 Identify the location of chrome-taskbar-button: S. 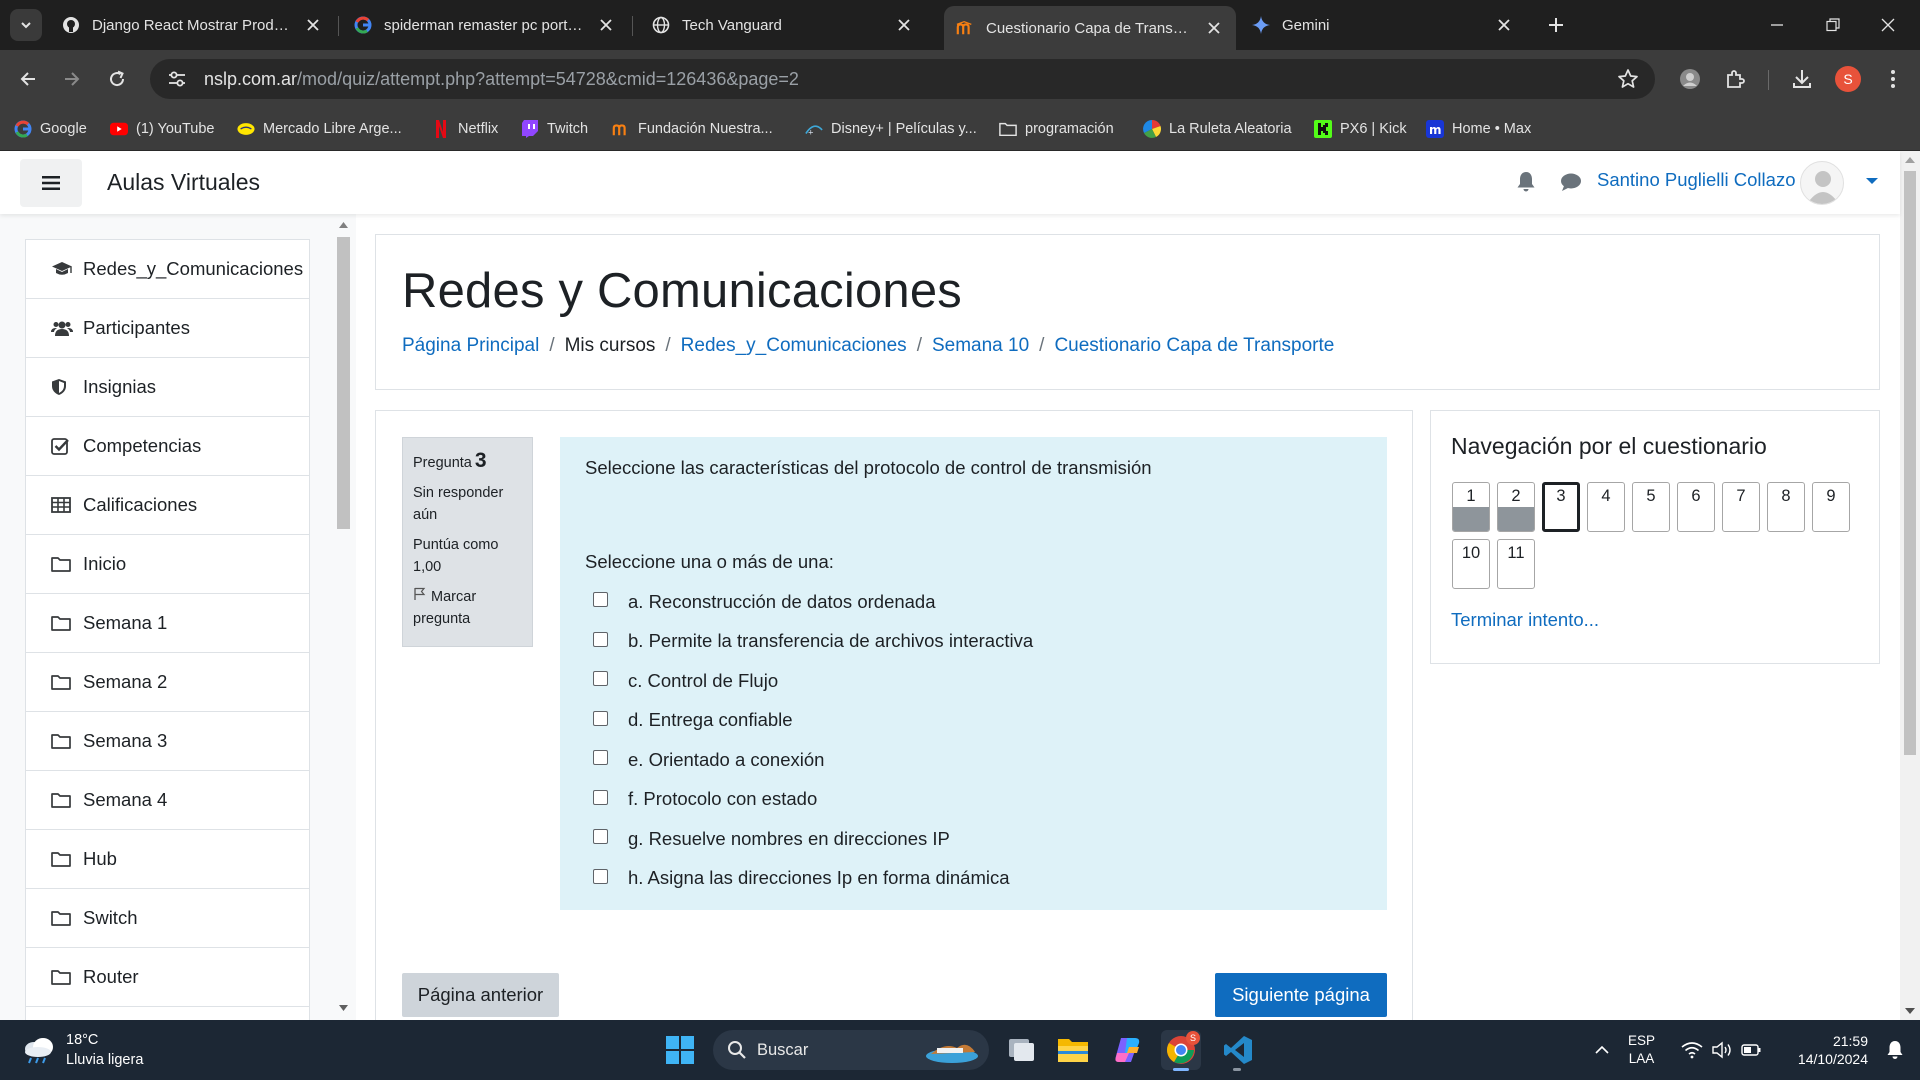
(1181, 1050).